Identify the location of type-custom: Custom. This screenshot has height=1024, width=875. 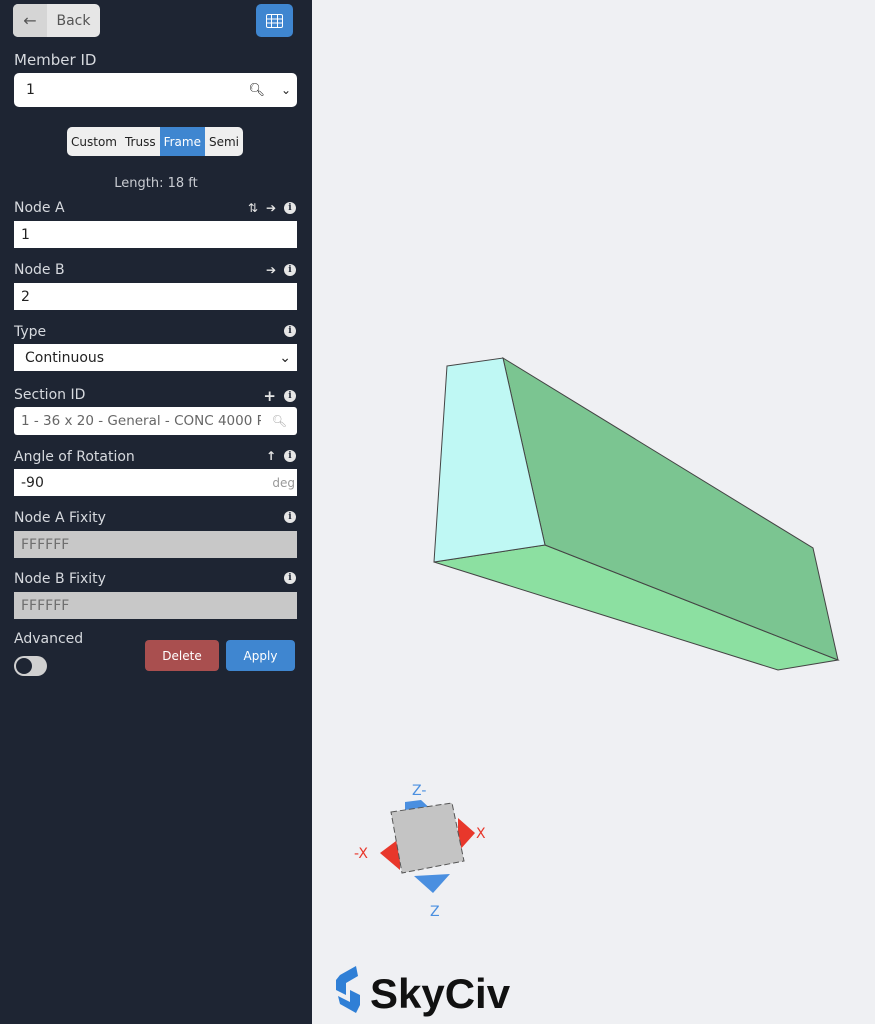
(94, 141).